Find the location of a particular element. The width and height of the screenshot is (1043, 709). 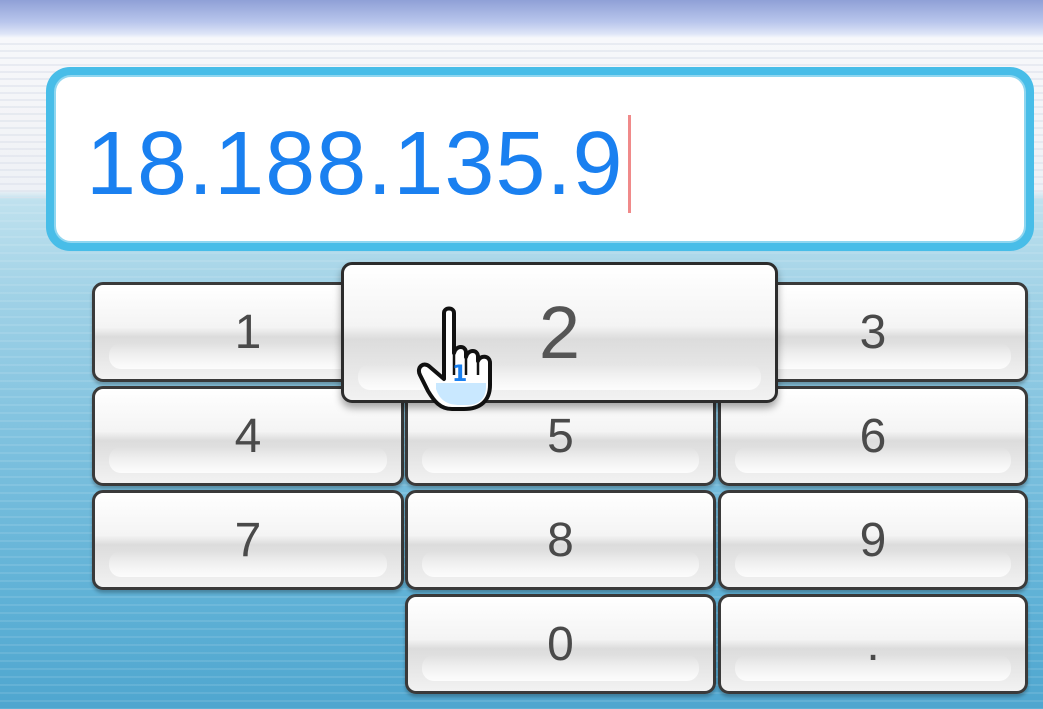

ip-address-value: 18.188.135.9 is located at coordinates (355, 164).